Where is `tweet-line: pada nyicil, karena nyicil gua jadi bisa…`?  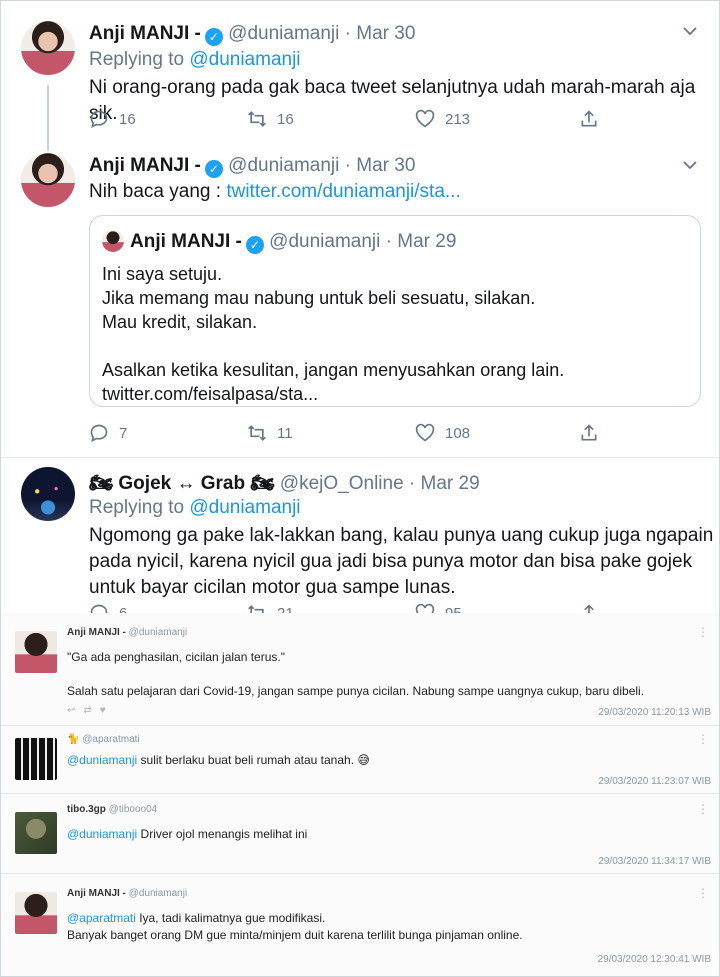 tweet-line: pada nyicil, karena nyicil gua jadi bisa… is located at coordinates (391, 561).